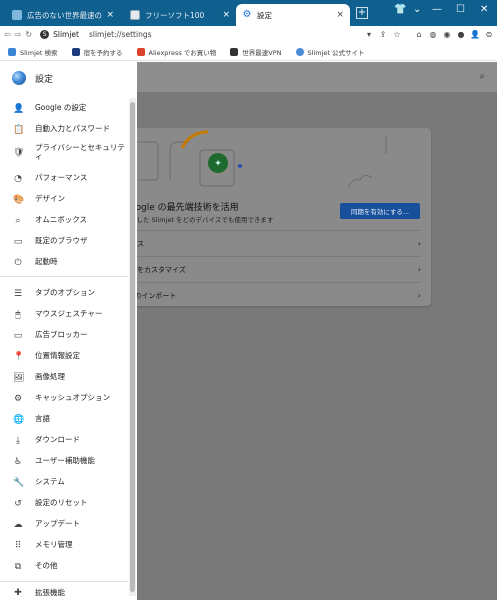 The height and width of the screenshot is (600, 497). Describe the element at coordinates (64, 566) in the screenshot. I see `sidebar-item-other: ⧉ その他` at that location.